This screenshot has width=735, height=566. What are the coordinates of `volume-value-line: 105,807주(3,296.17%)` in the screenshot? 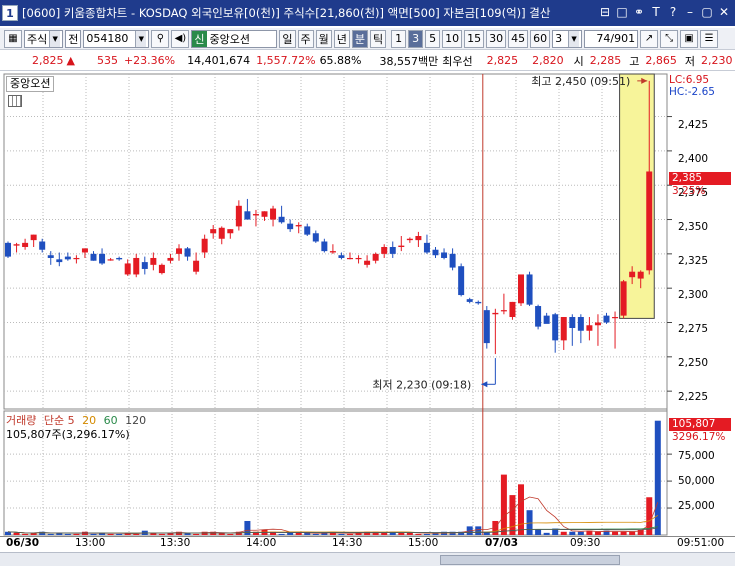 It's located at (68, 434).